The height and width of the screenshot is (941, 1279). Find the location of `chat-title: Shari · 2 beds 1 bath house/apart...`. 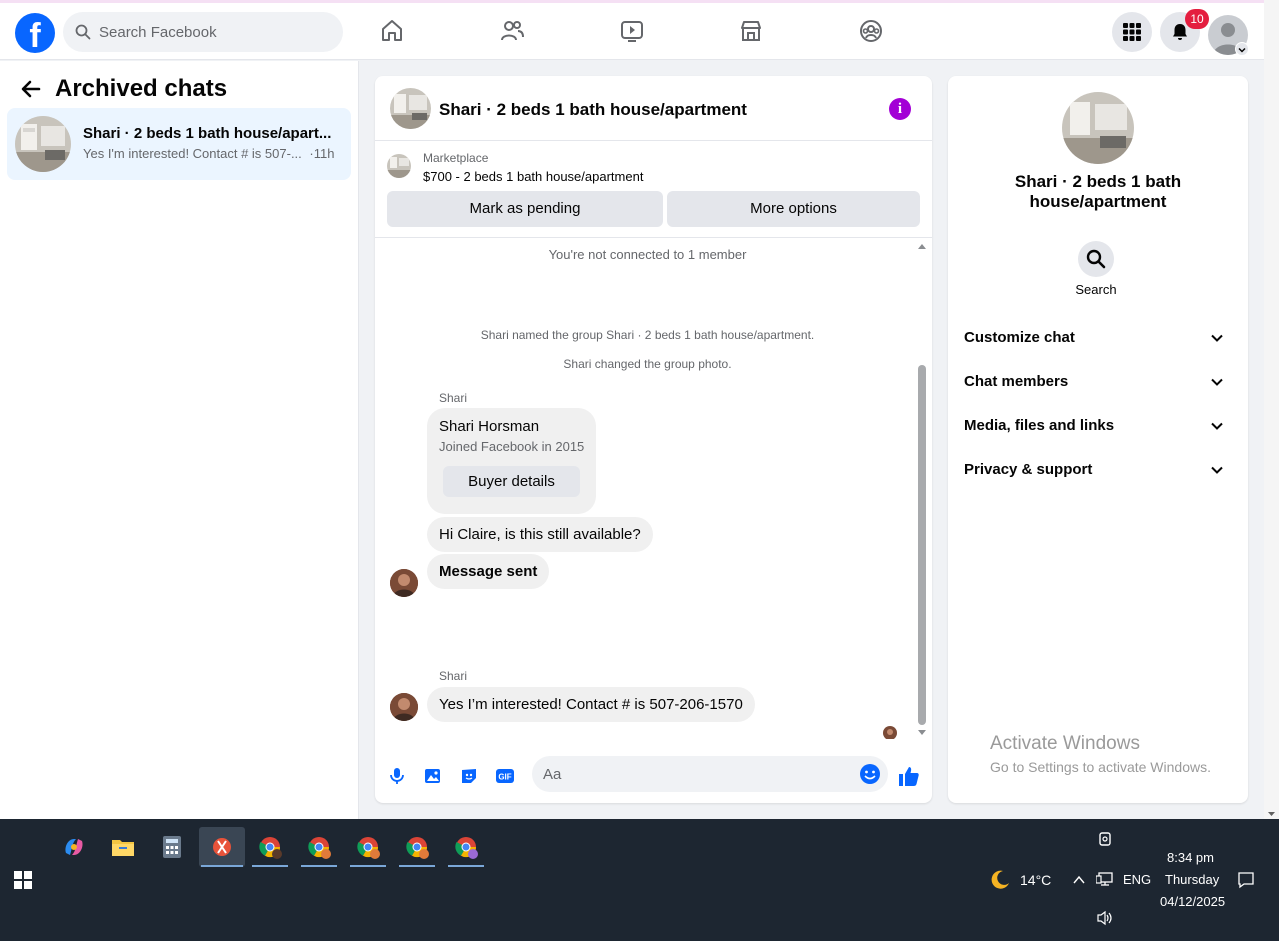

chat-title: Shari · 2 beds 1 bath house/apart... is located at coordinates (207, 133).